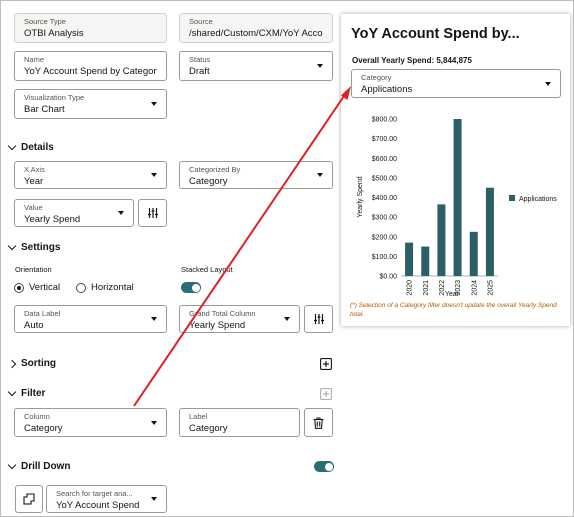 The width and height of the screenshot is (574, 517). What do you see at coordinates (441, 240) in the screenshot?
I see `bar-2022` at bounding box center [441, 240].